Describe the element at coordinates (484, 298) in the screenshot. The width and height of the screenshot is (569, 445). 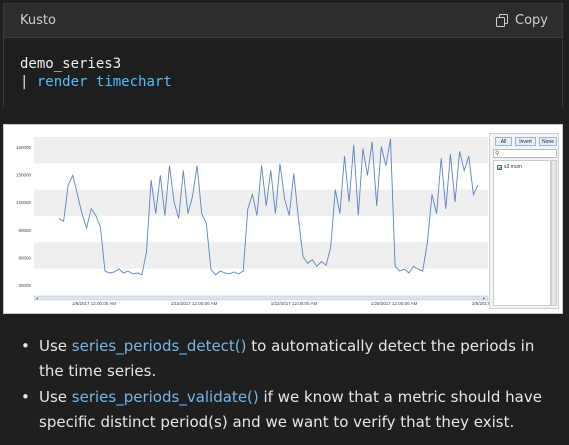
I see `slider-right-arrow: ▸` at that location.